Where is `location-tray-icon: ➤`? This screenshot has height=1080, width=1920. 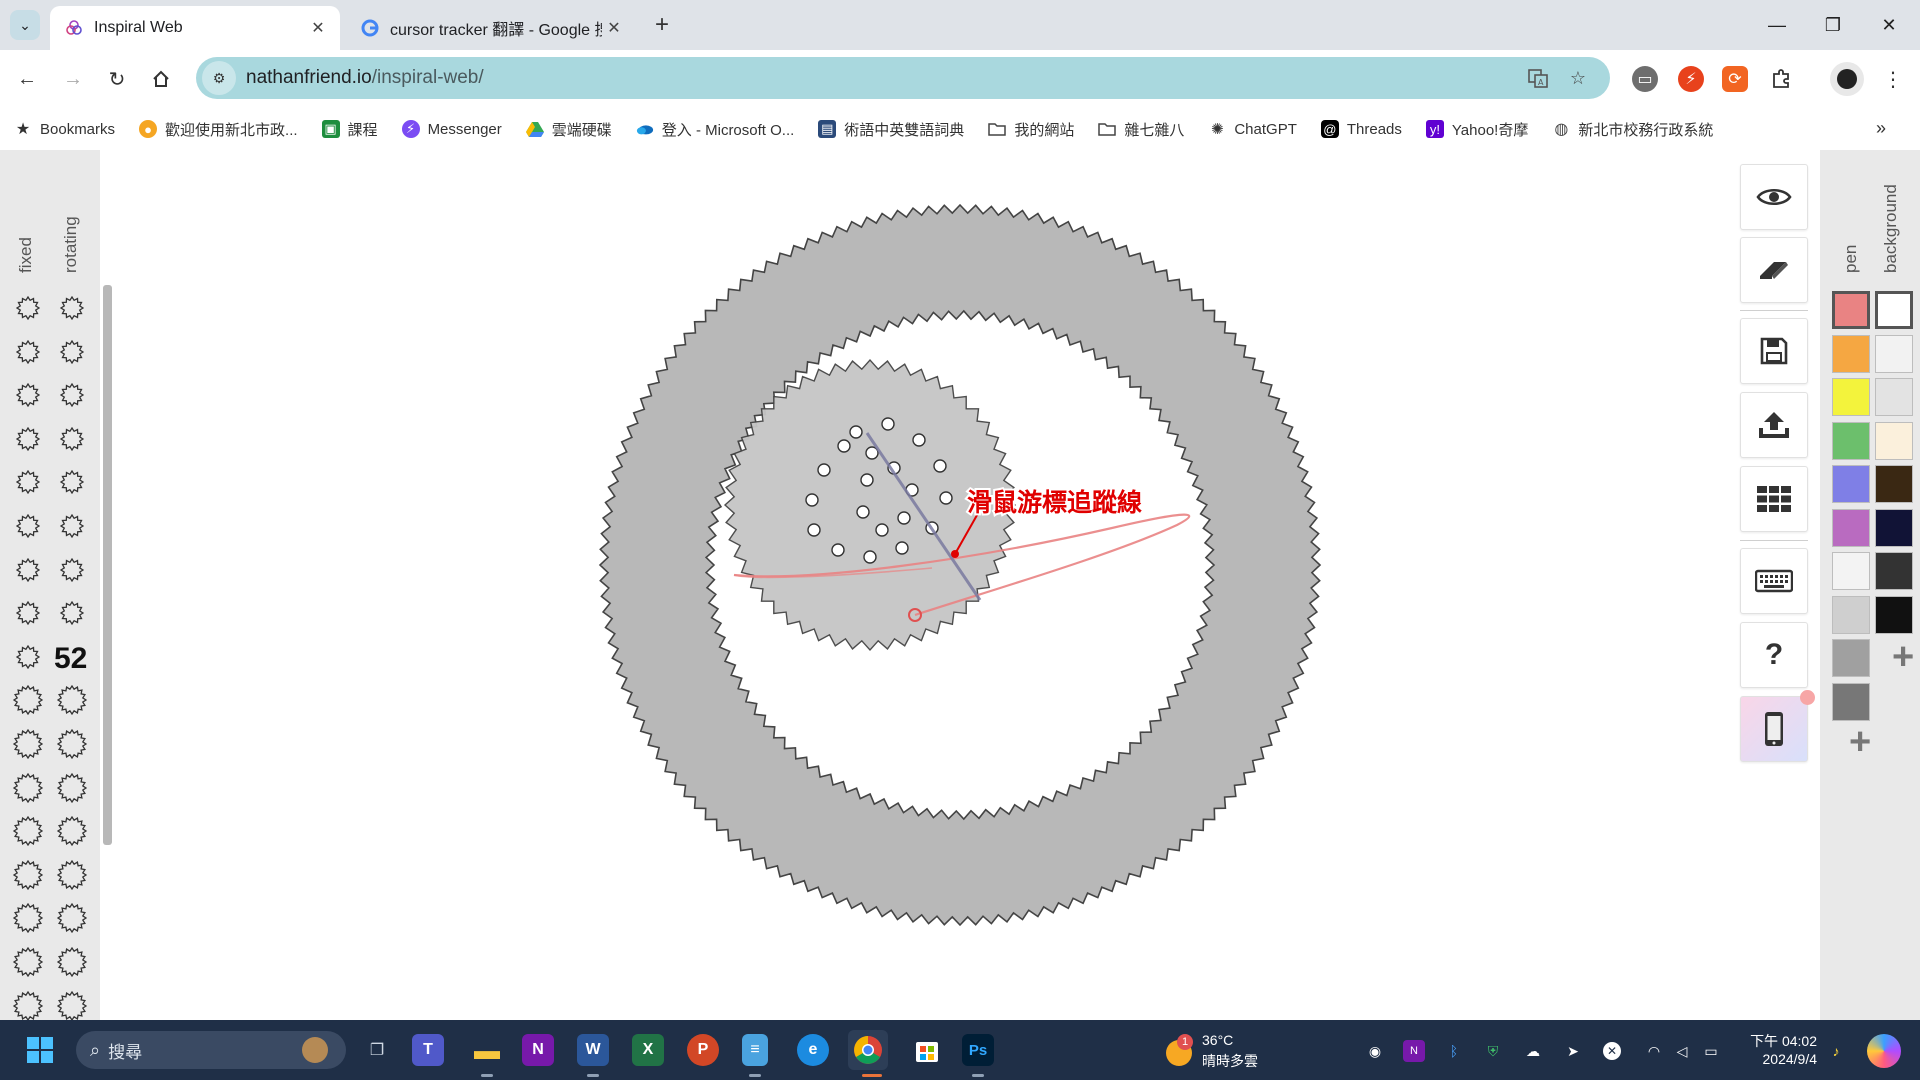 location-tray-icon: ➤ is located at coordinates (1573, 1051).